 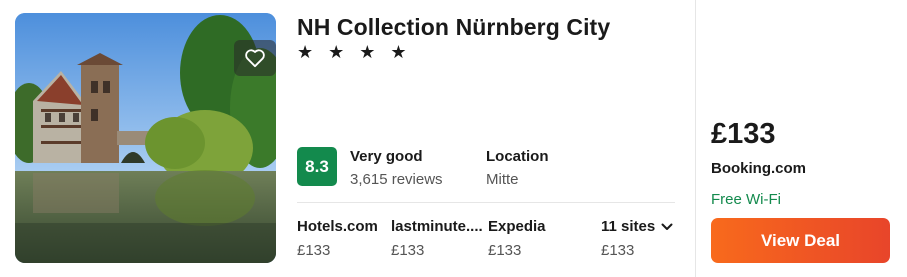 What do you see at coordinates (517, 156) in the screenshot?
I see `location-label: Location` at bounding box center [517, 156].